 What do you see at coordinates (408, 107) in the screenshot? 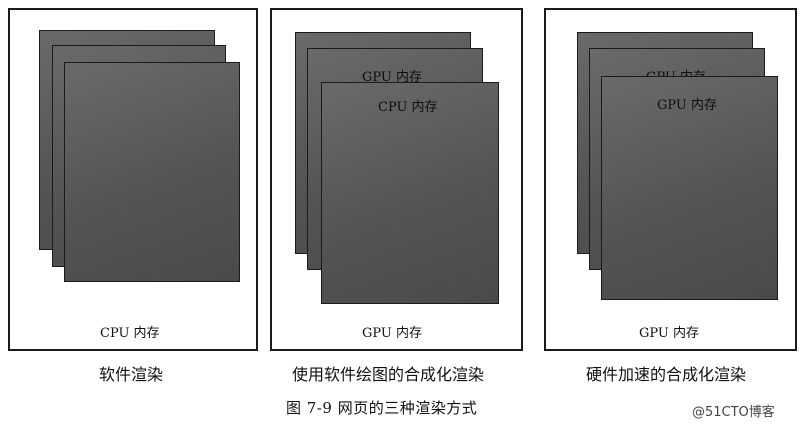
I see `layer-label: CPU 内存` at bounding box center [408, 107].